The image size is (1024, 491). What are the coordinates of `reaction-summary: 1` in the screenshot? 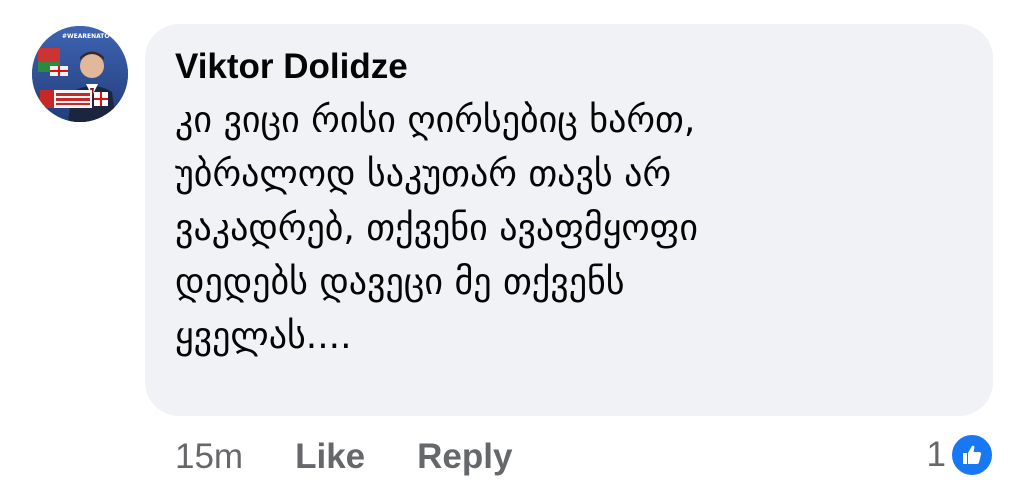 It's located at (960, 455).